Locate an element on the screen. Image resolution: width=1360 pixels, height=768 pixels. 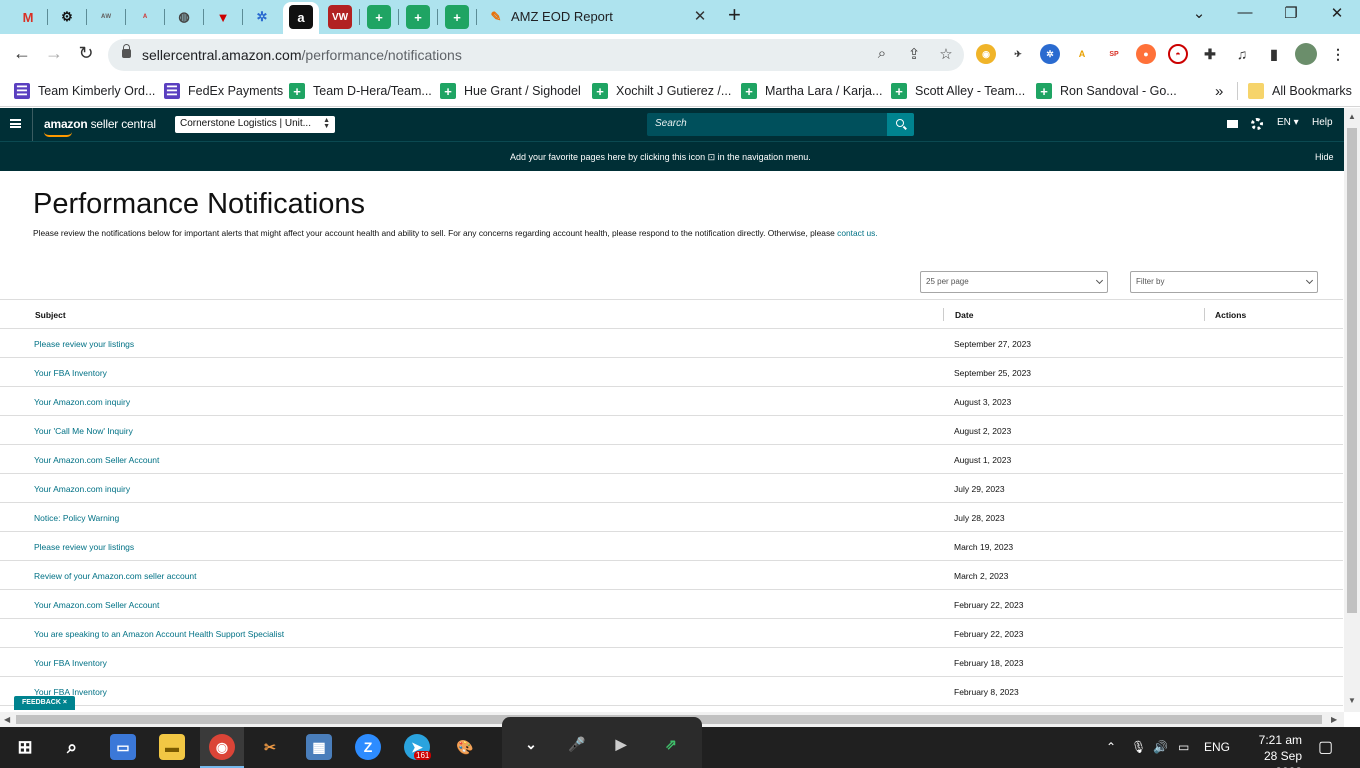
scroll-right-icon: ▶ is located at coordinates (1334, 719).